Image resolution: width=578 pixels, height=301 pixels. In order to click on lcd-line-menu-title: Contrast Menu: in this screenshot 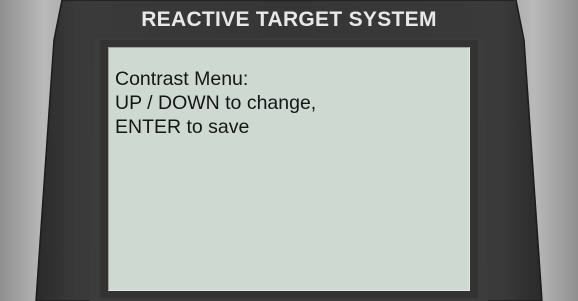, I will do `click(182, 79)`.